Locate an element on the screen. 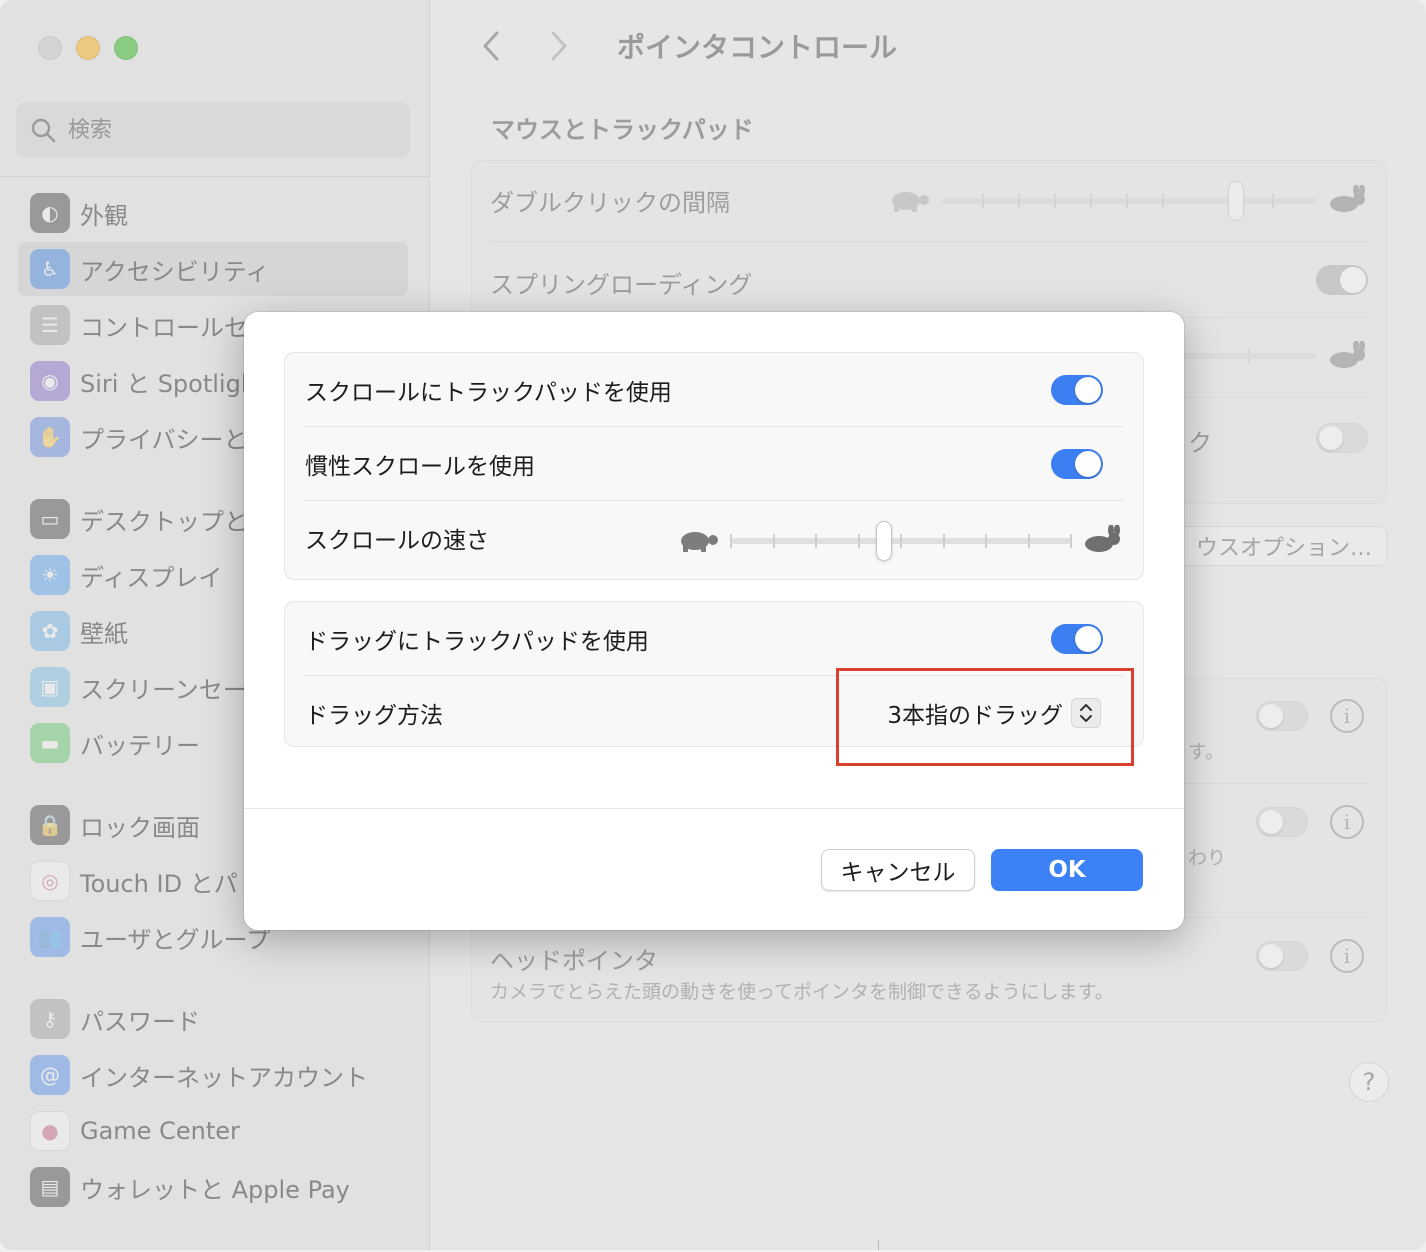 The width and height of the screenshot is (1426, 1252). scroll-trackpad-row: スクロールにトラックパッドを使用 is located at coordinates (714, 390).